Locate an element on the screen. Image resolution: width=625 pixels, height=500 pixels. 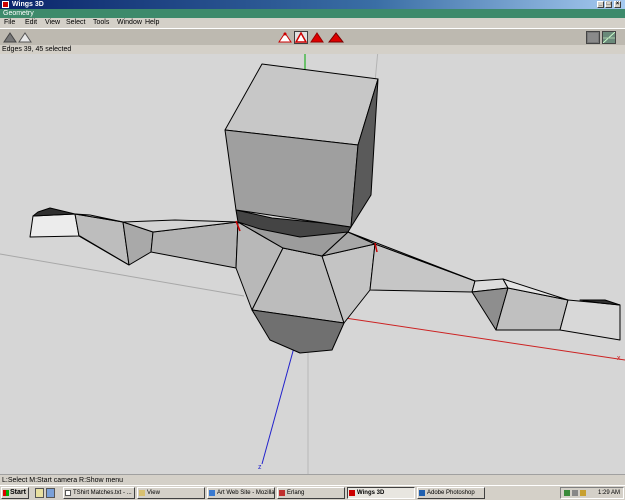
selection-info-bar: Edges 39, 45 selected is located at coordinates (312, 49).